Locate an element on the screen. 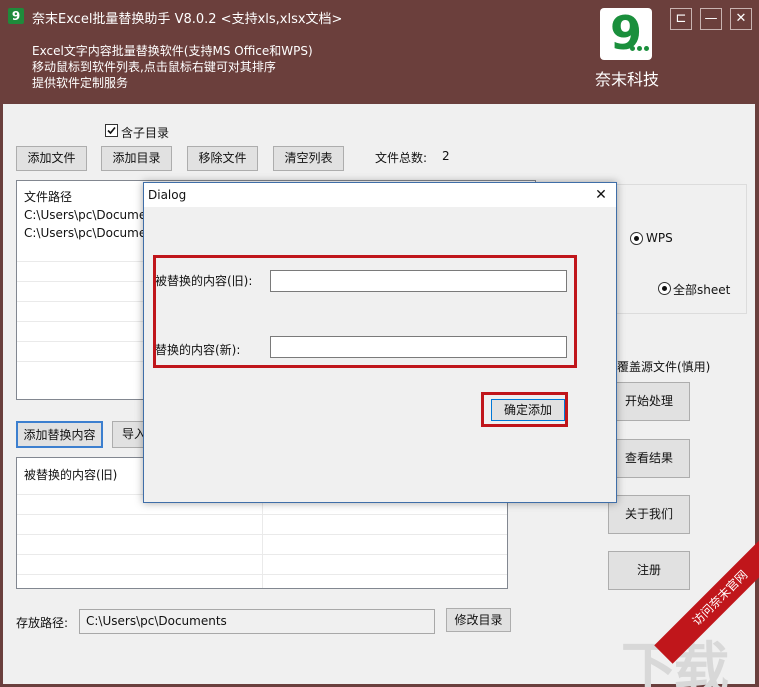  file-total-value: 2 is located at coordinates (446, 156).